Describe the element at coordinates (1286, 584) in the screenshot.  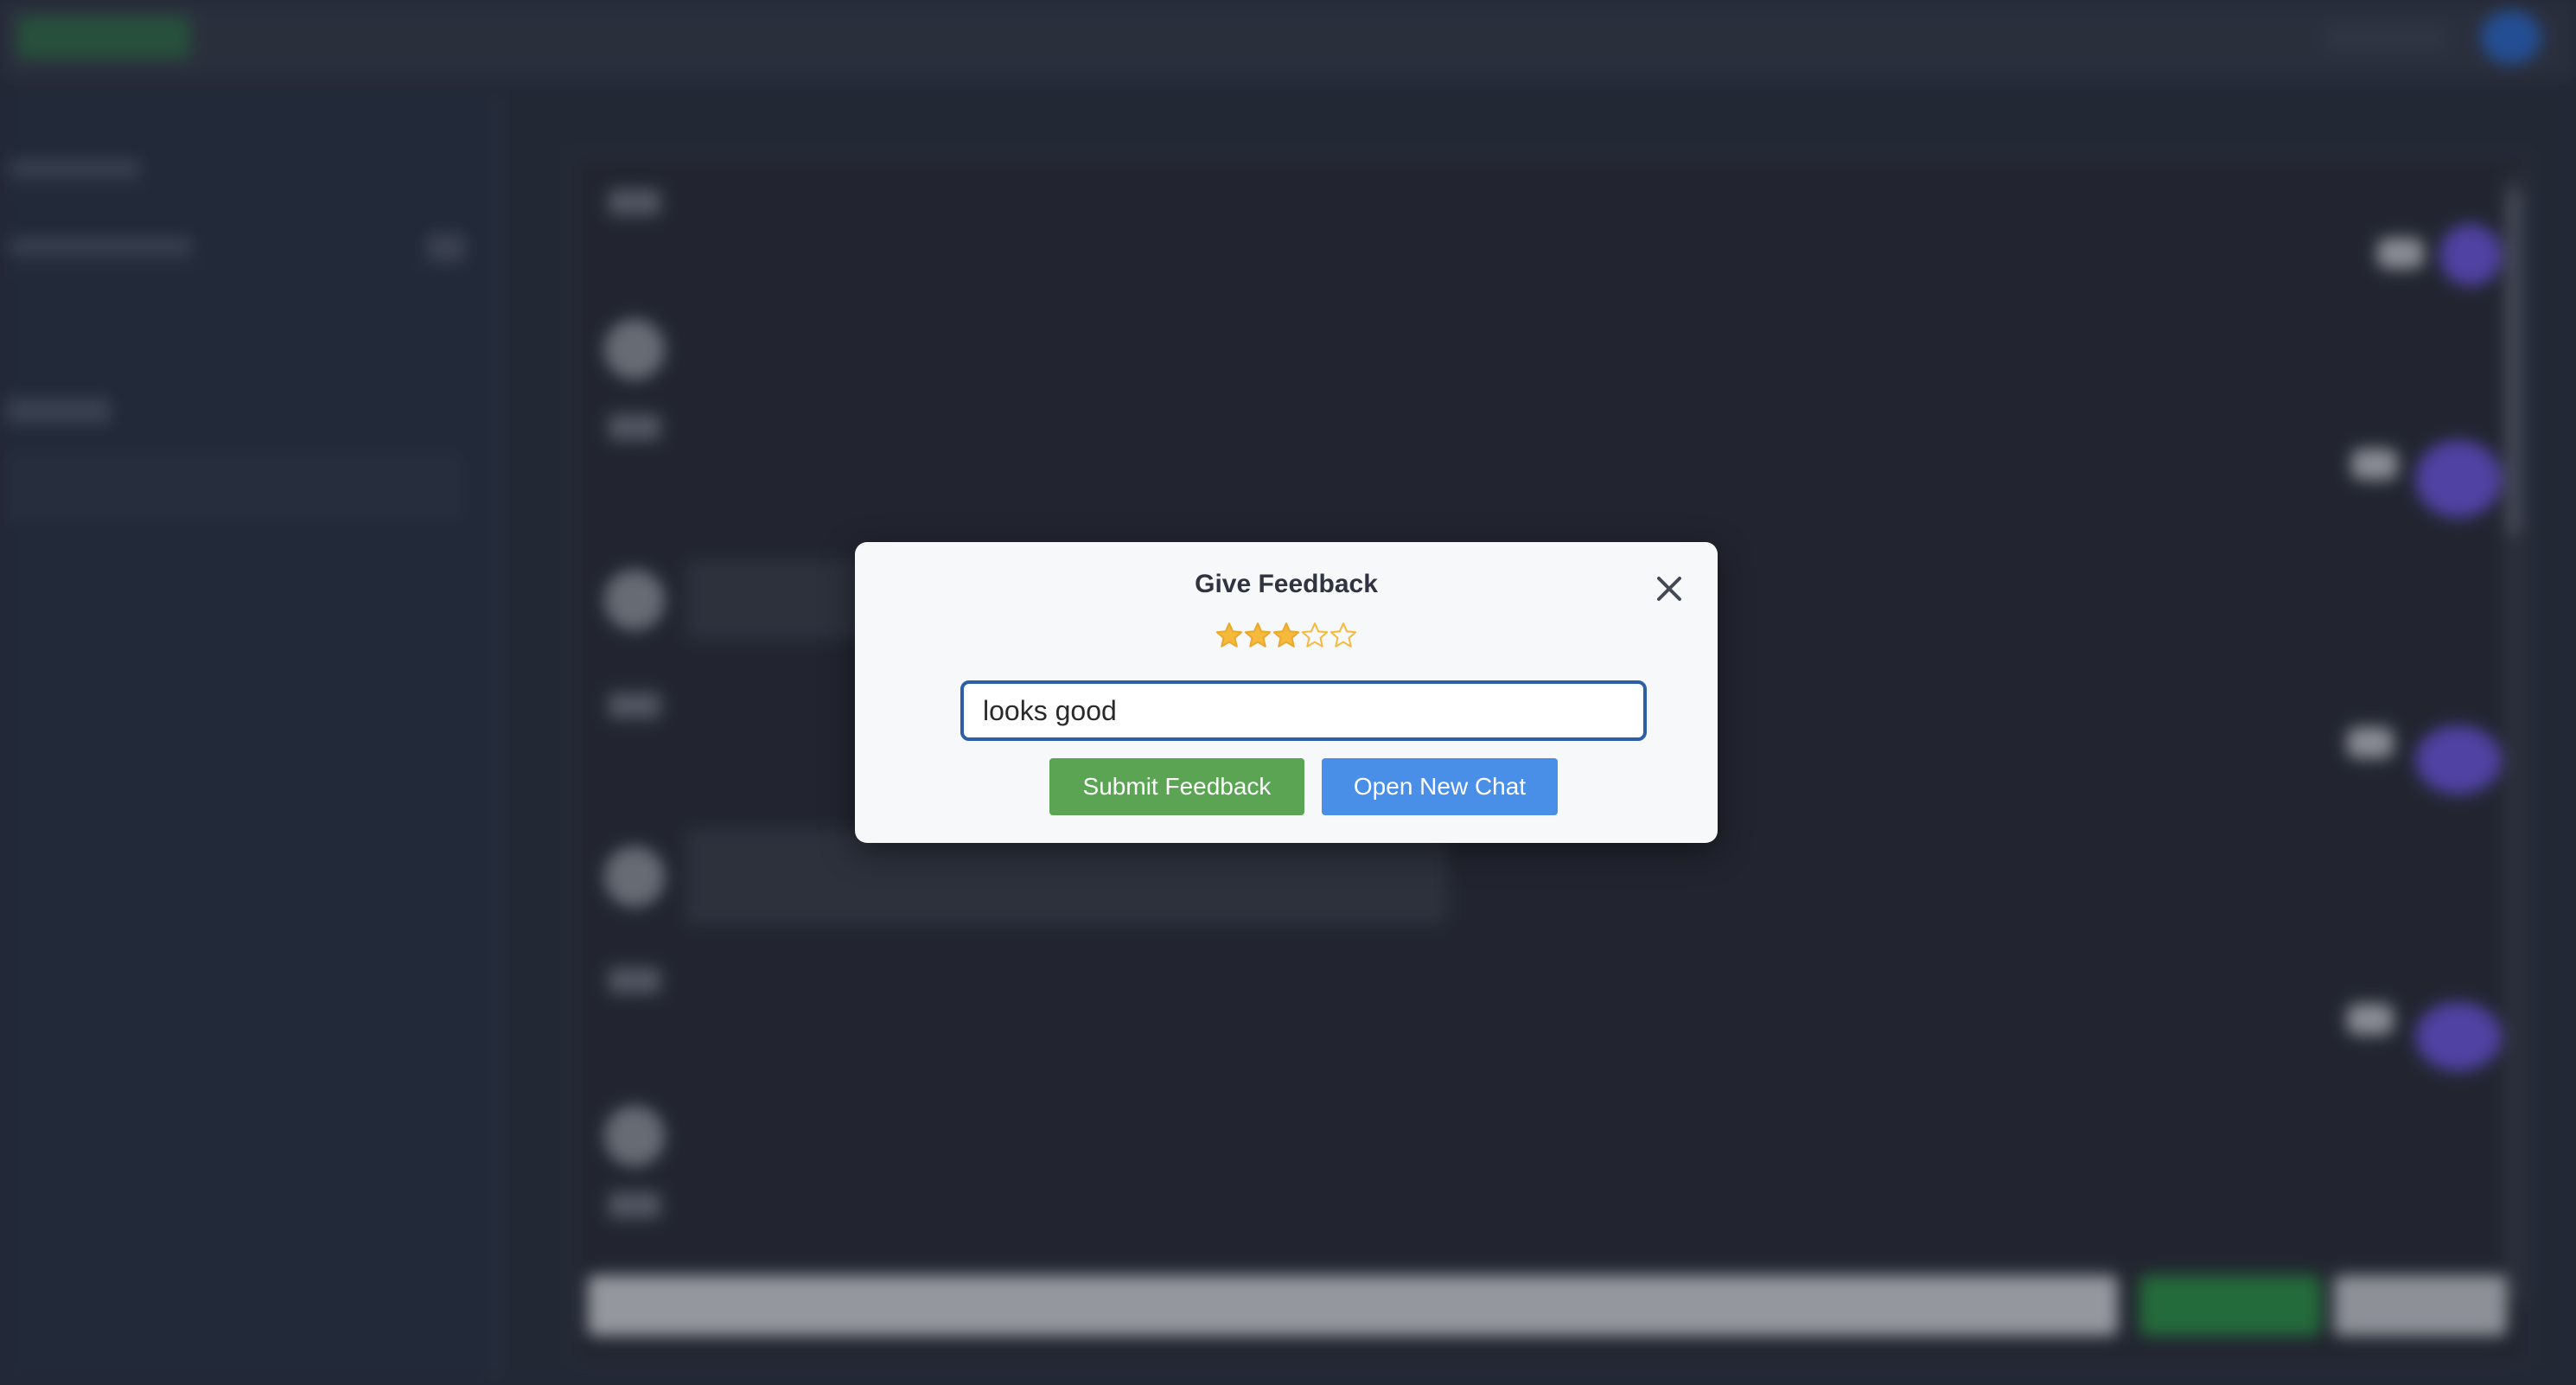
I see `modal-title: Give Feedback` at that location.